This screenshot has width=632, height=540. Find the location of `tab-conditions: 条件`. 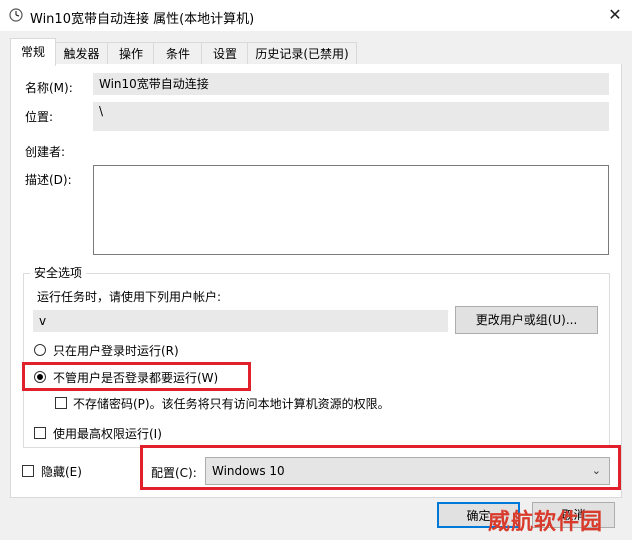

tab-conditions: 条件 is located at coordinates (178, 53).